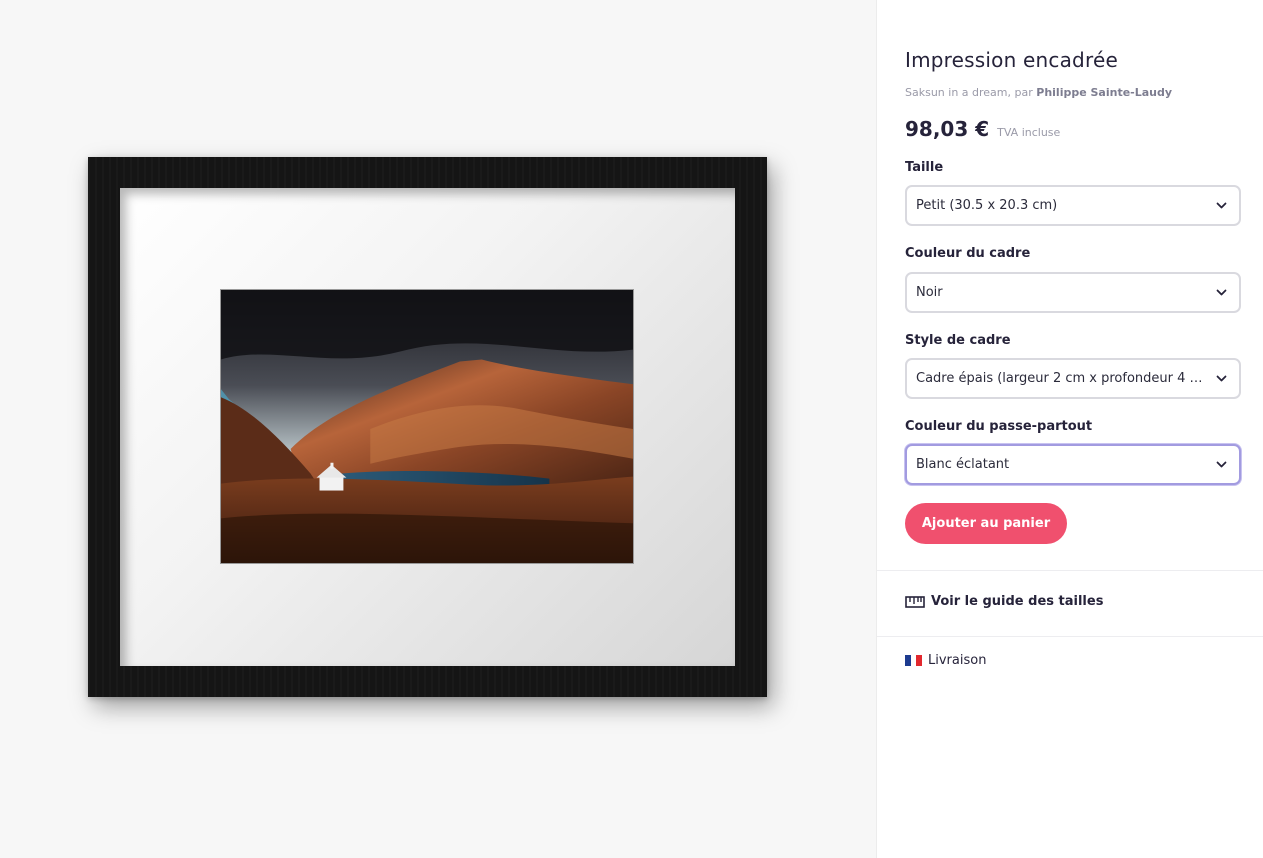 This screenshot has width=1263, height=858. I want to click on frame-color-select: Noir, so click(1073, 292).